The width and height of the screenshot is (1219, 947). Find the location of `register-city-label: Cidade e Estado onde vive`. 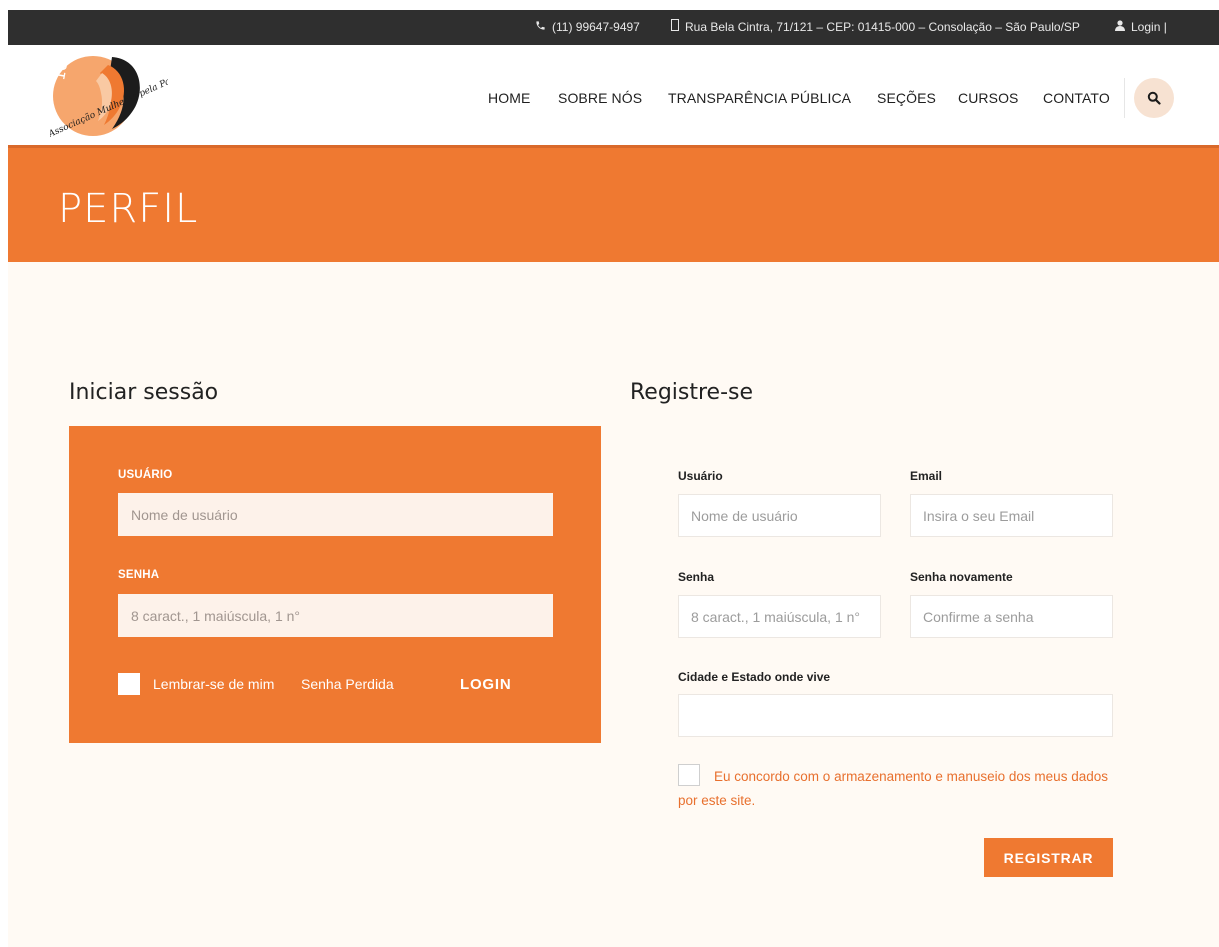

register-city-label: Cidade e Estado onde vive is located at coordinates (754, 677).